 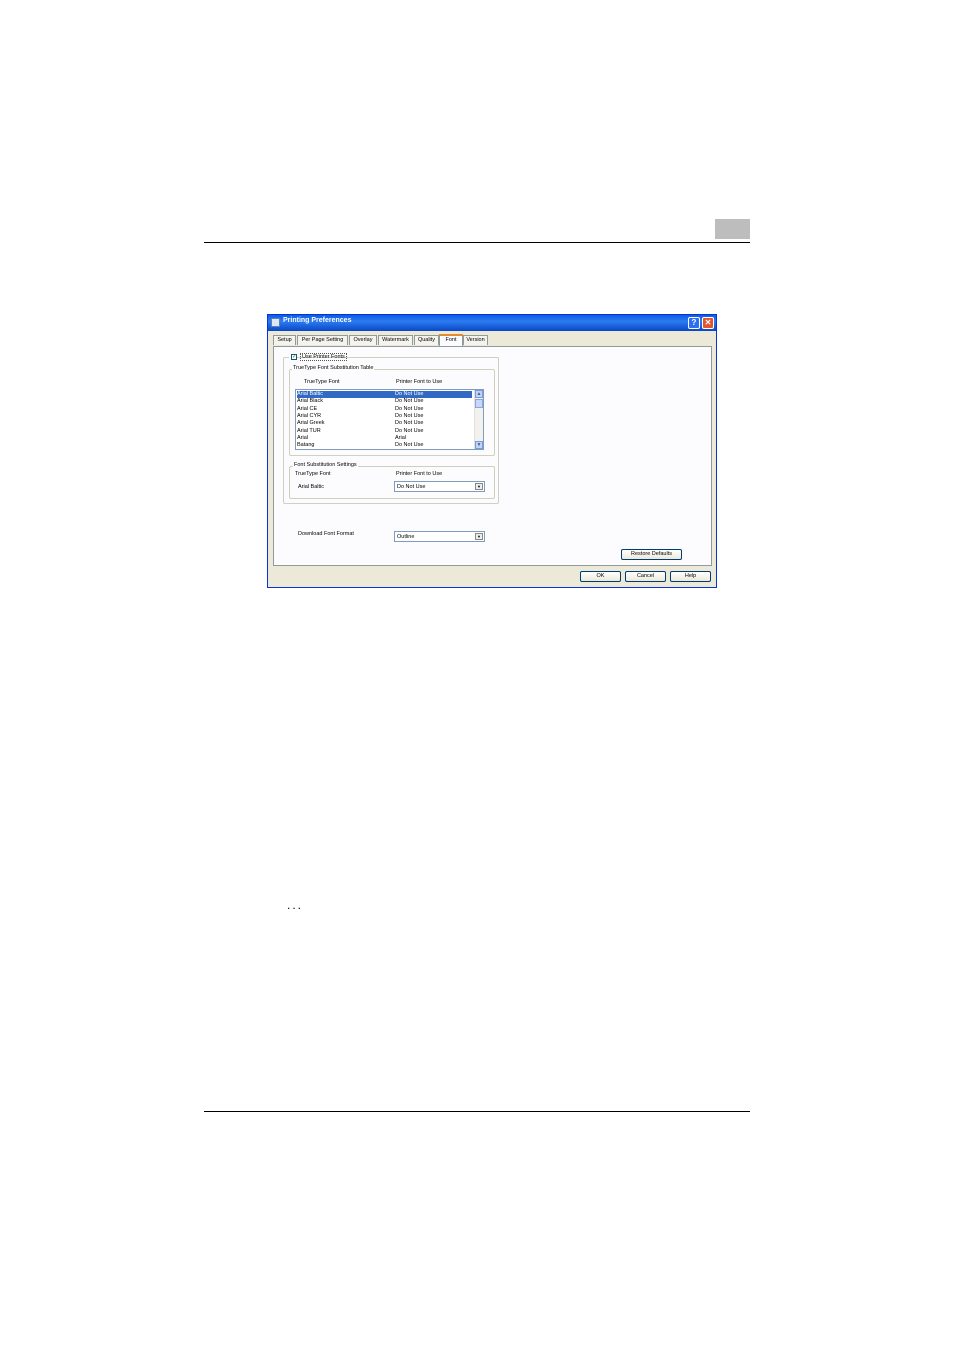 What do you see at coordinates (651, 554) in the screenshot?
I see `restore-defaults-button: Restore Defaults` at bounding box center [651, 554].